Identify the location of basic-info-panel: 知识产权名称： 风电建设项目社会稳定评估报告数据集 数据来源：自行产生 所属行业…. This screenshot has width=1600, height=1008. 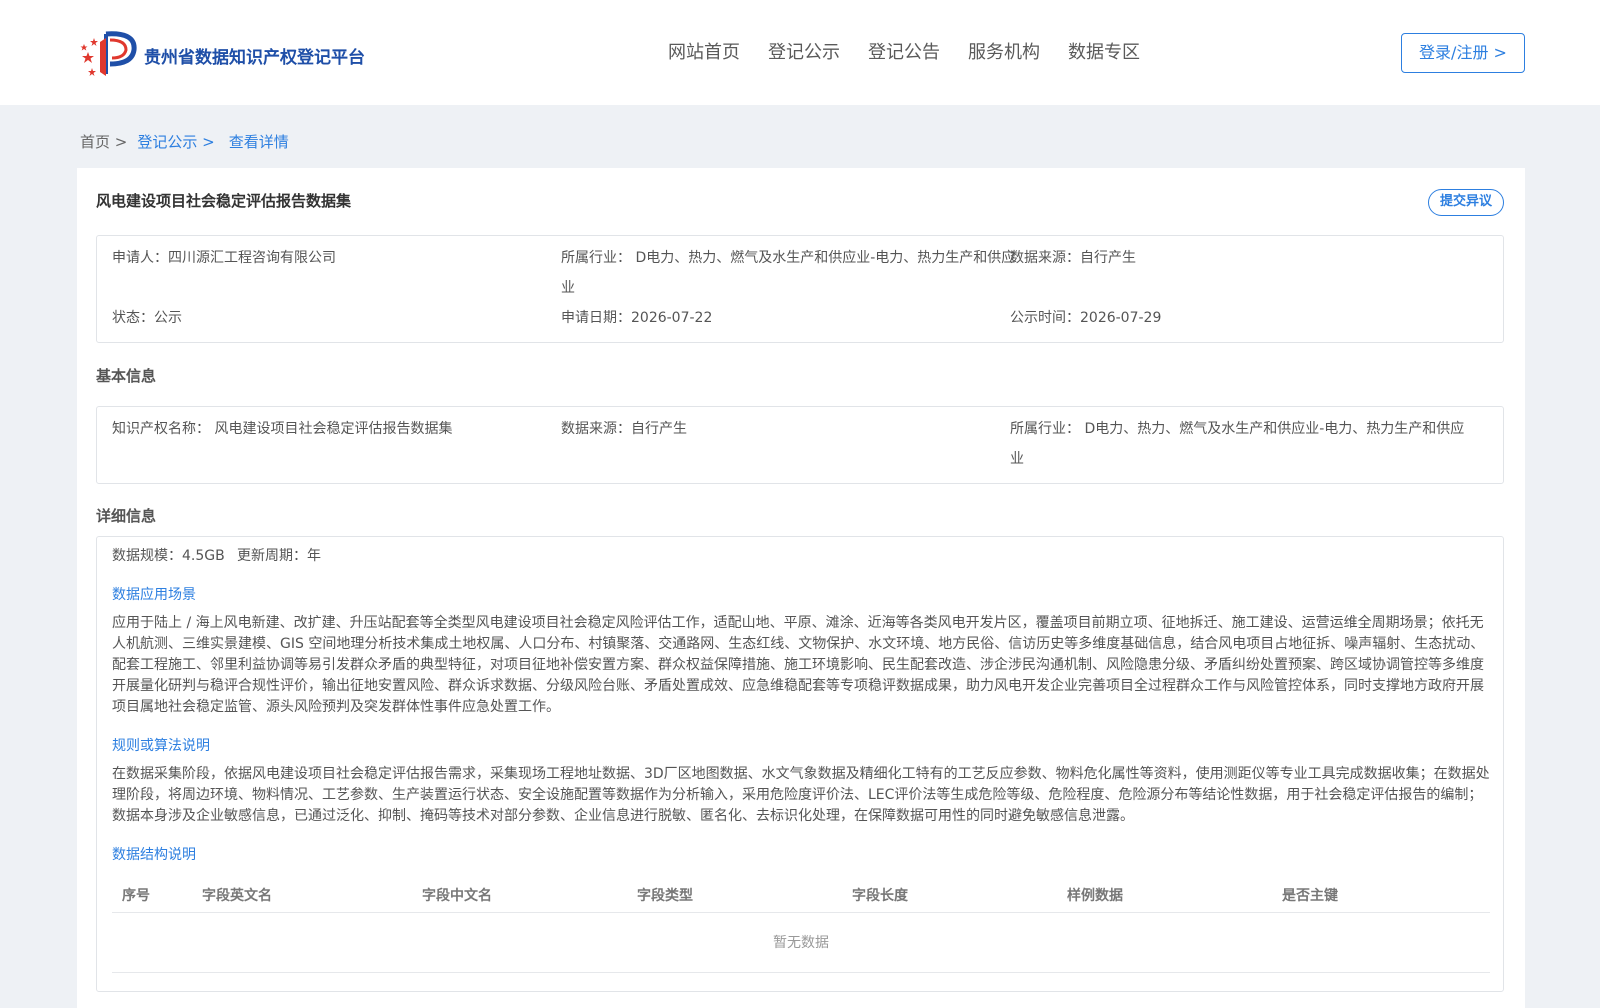
(800, 445).